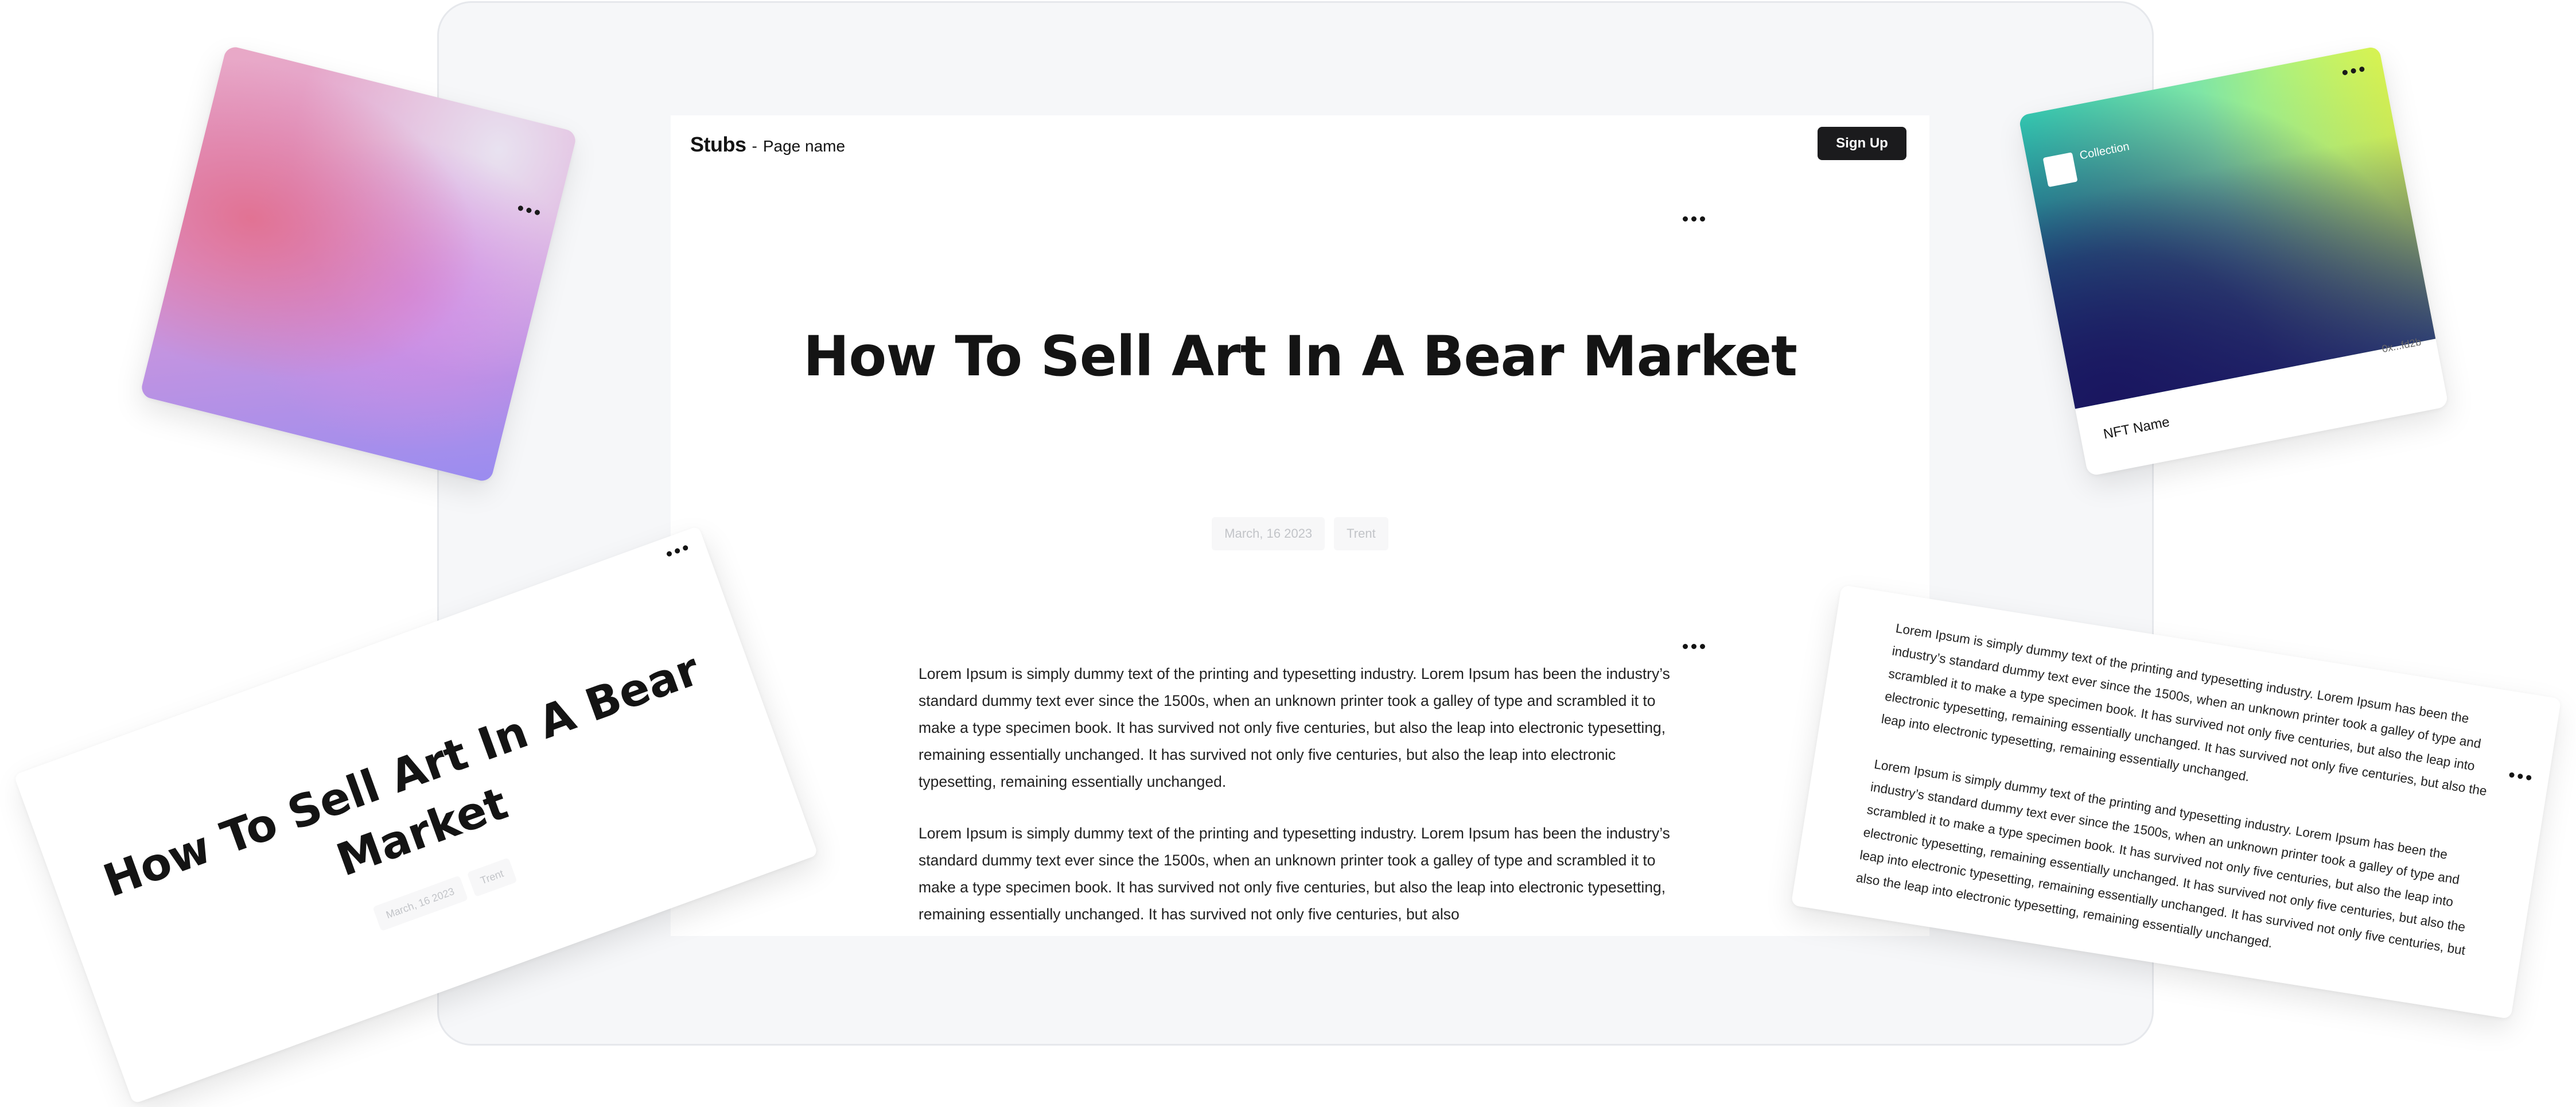  Describe the element at coordinates (718, 145) in the screenshot. I see `brand-logo: Stubs` at that location.